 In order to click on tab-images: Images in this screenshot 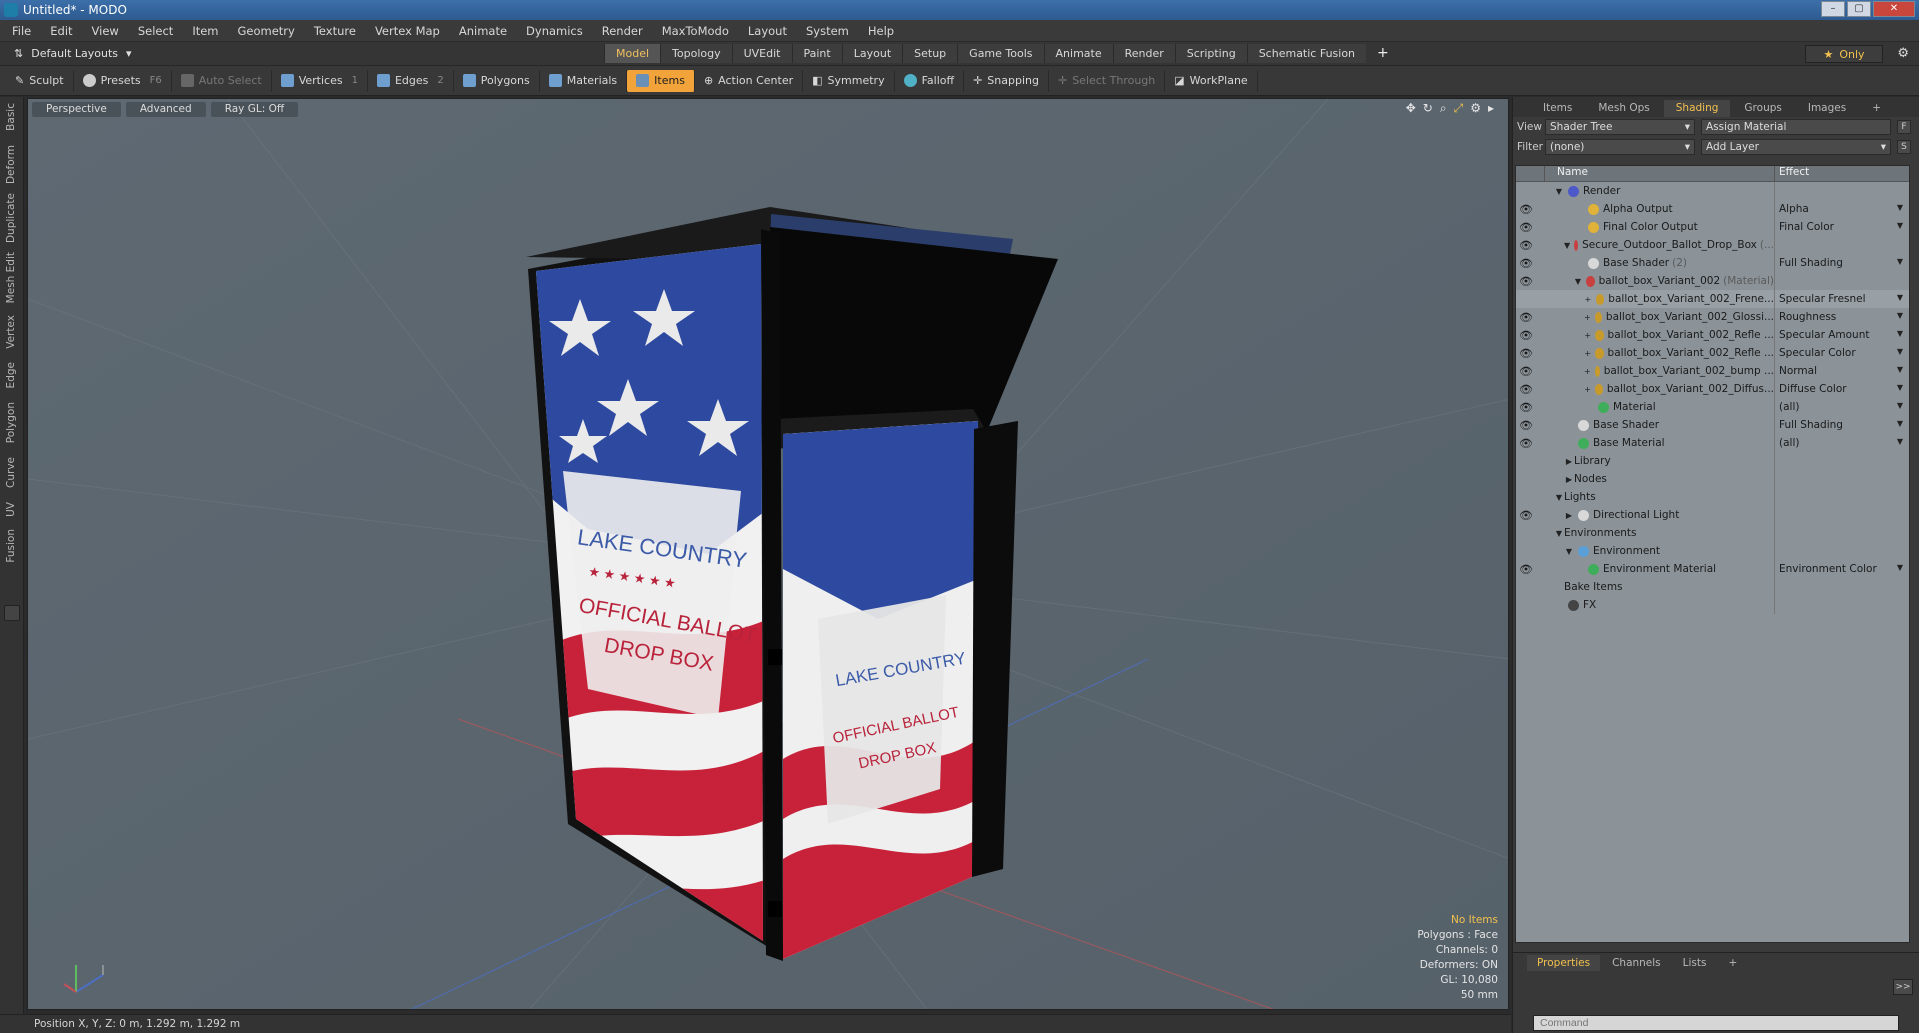, I will do `click(1827, 108)`.